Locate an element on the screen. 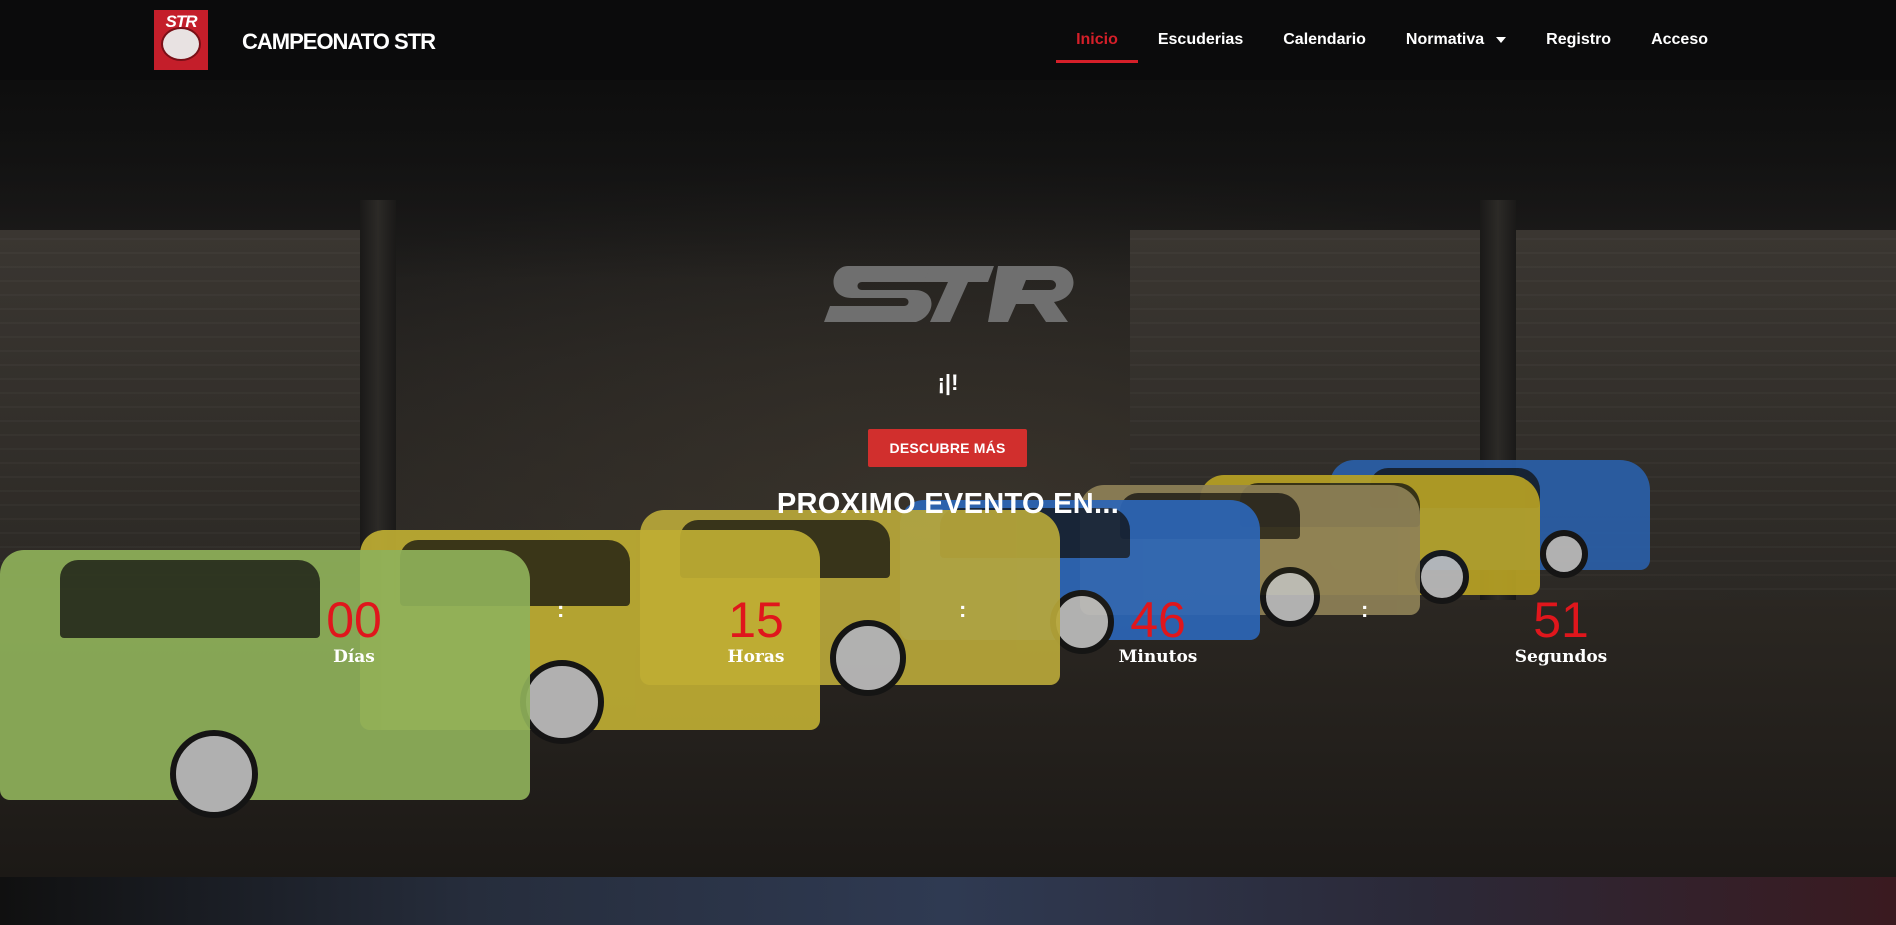  countdown-hours: 15 Horas is located at coordinates (756, 631).